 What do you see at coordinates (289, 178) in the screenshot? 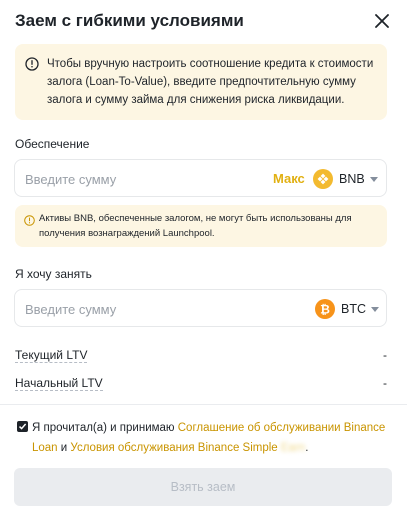
I see `max-button: Макс` at bounding box center [289, 178].